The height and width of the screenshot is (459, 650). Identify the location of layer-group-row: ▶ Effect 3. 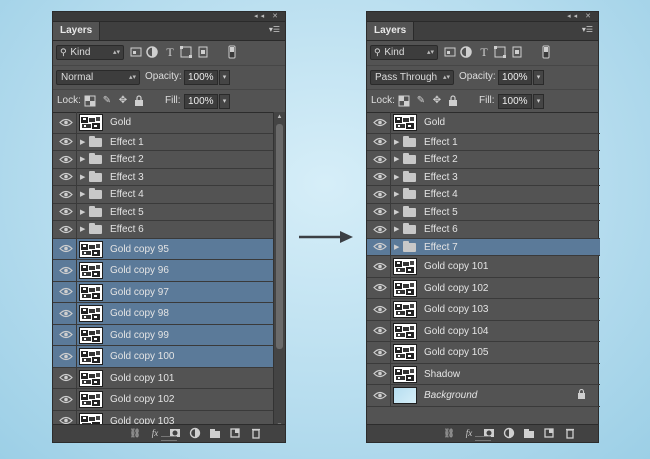
(483, 177).